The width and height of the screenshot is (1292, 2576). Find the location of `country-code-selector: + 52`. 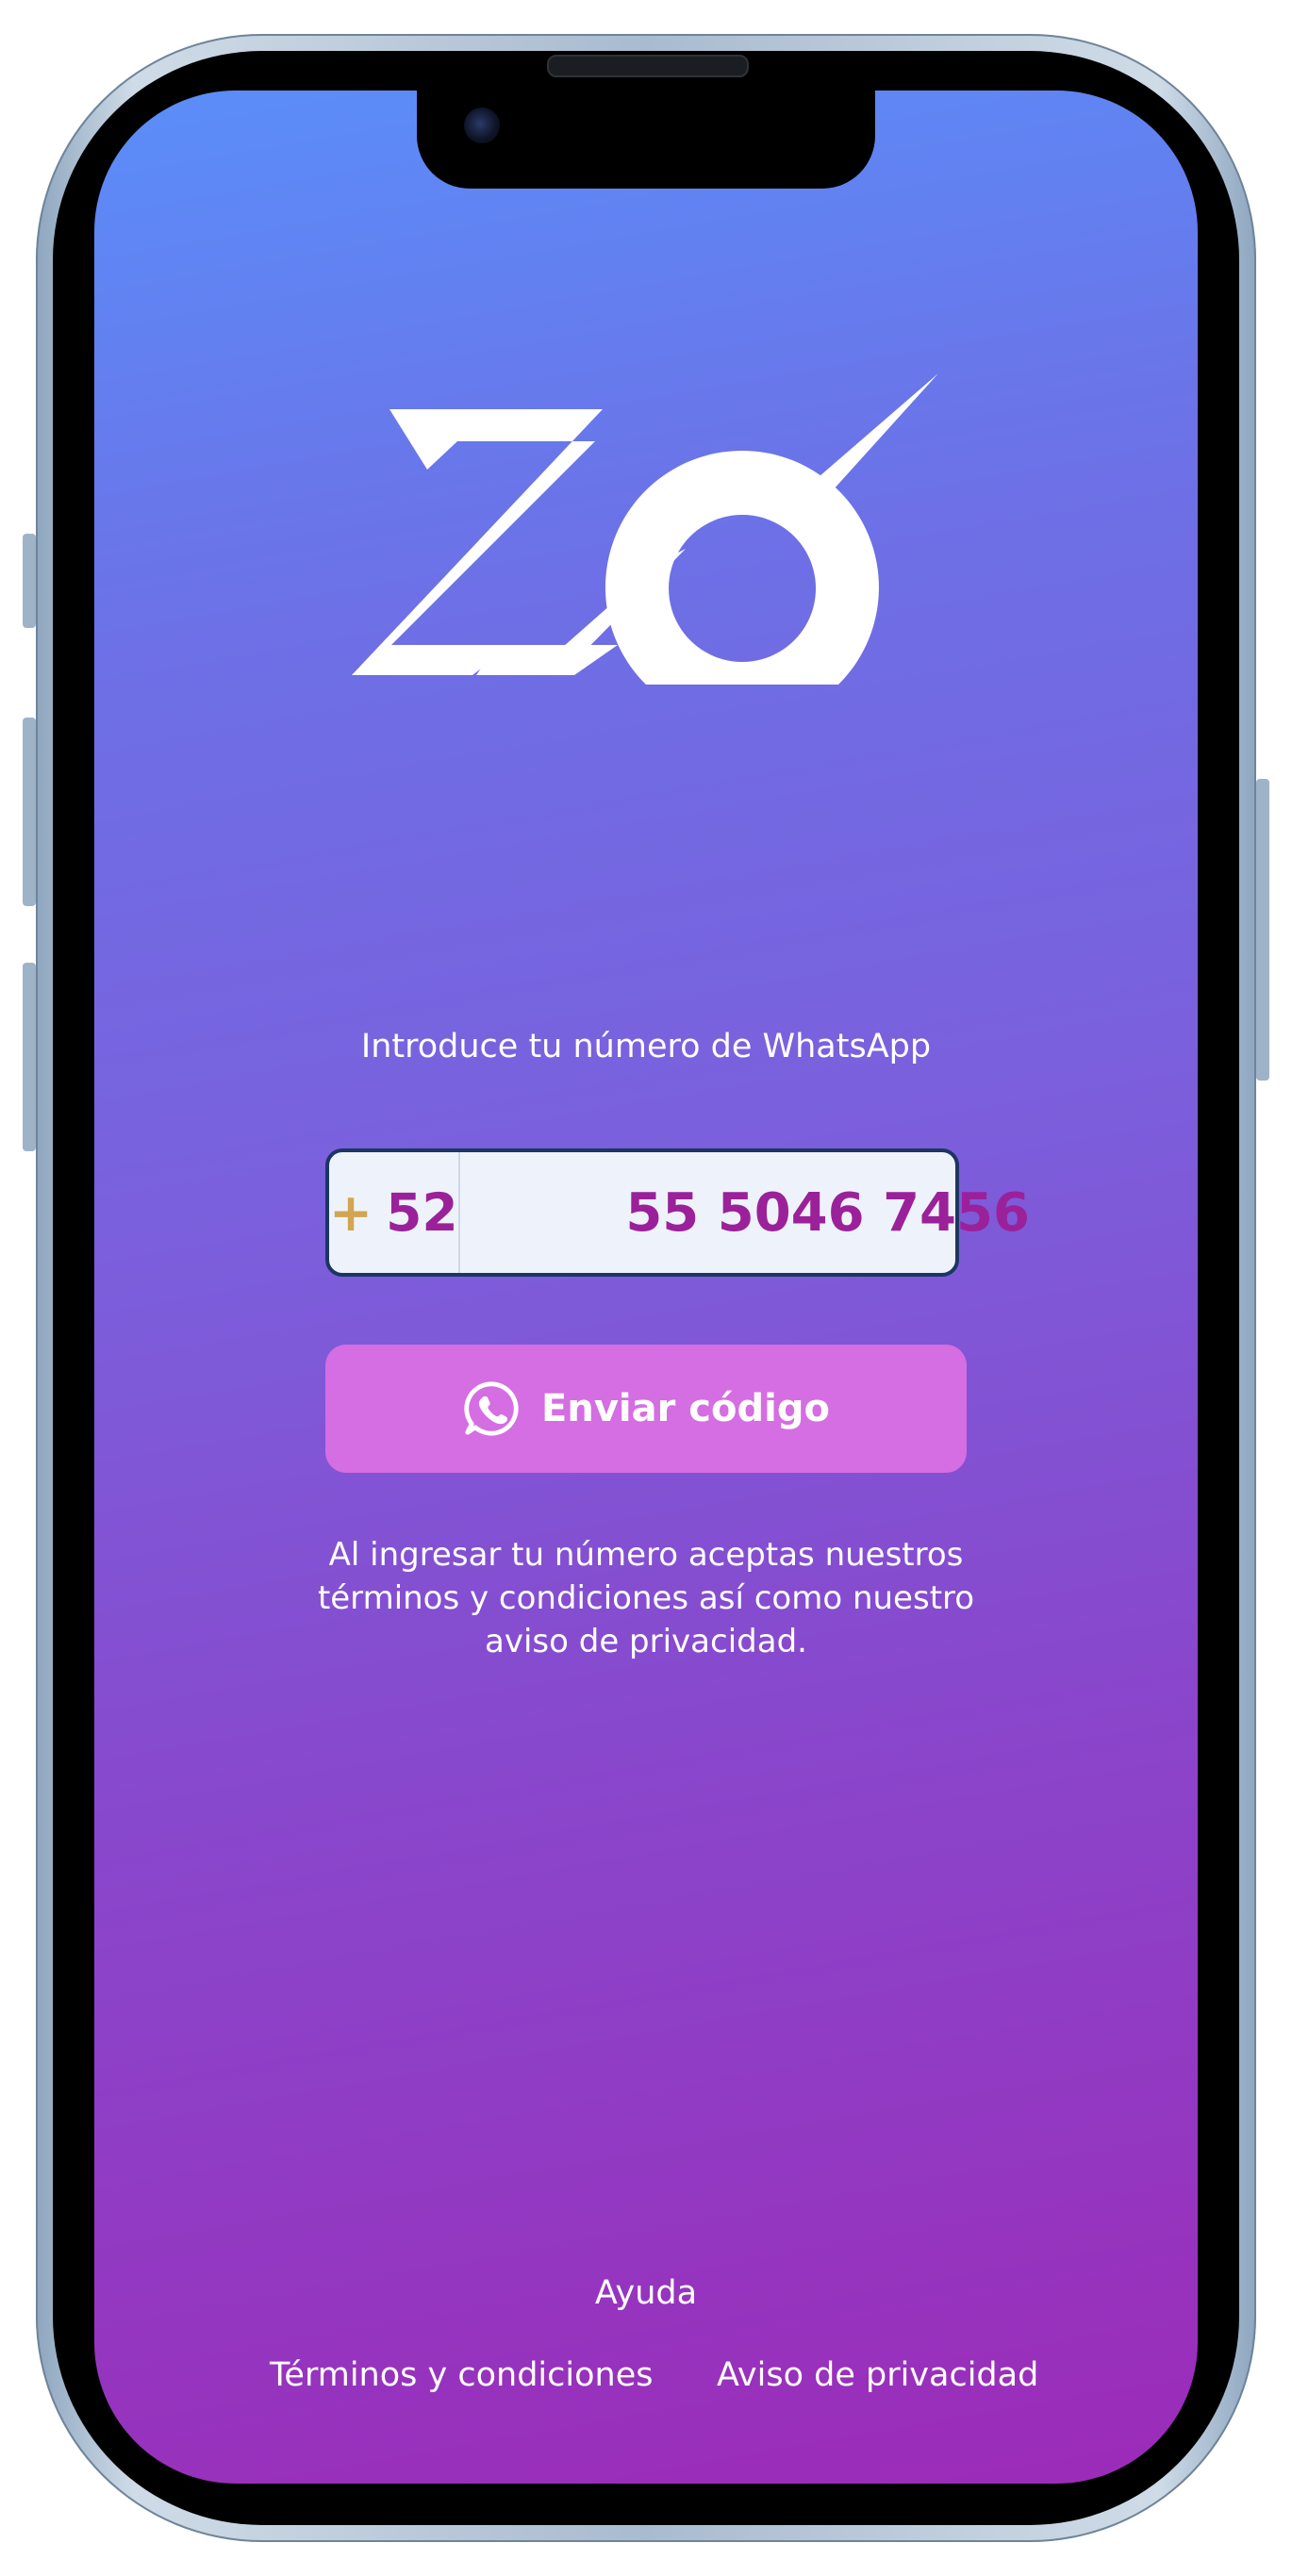

country-code-selector: + 52 is located at coordinates (394, 1212).